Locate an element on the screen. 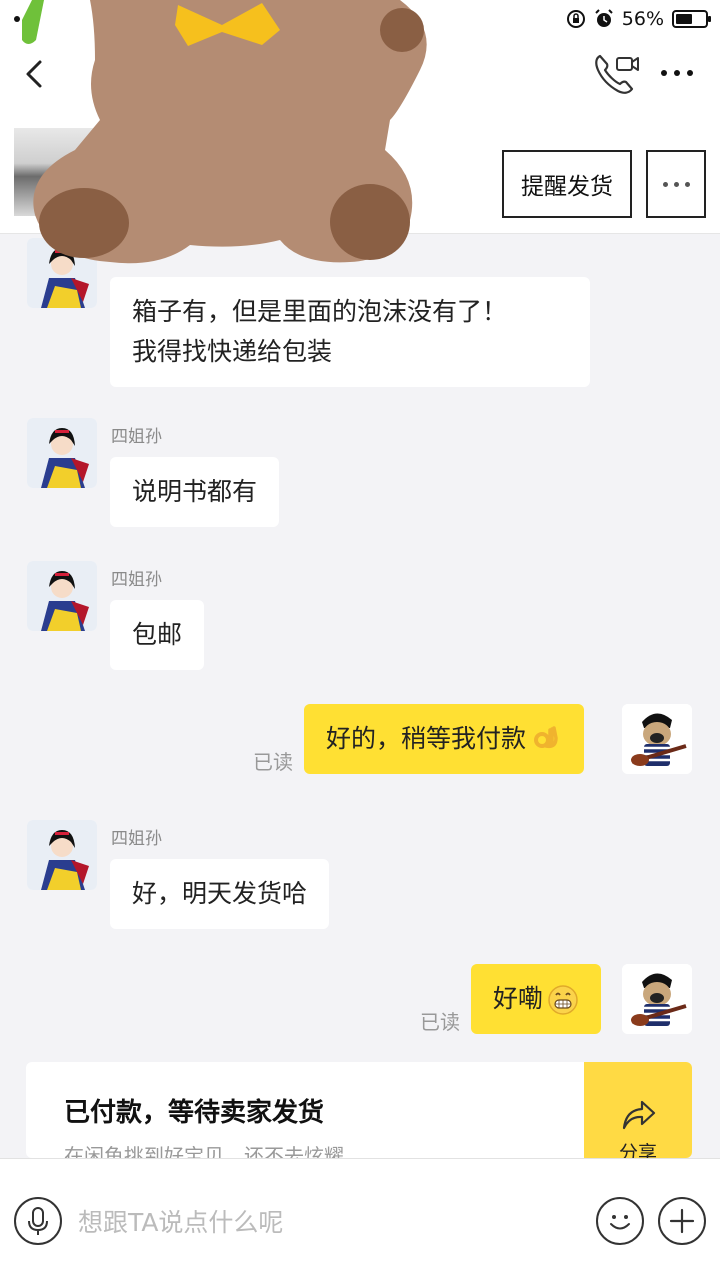 Image resolution: width=720 pixels, height=1280 pixels. input-bar: 想跟TA说点什么呢 is located at coordinates (360, 1219).